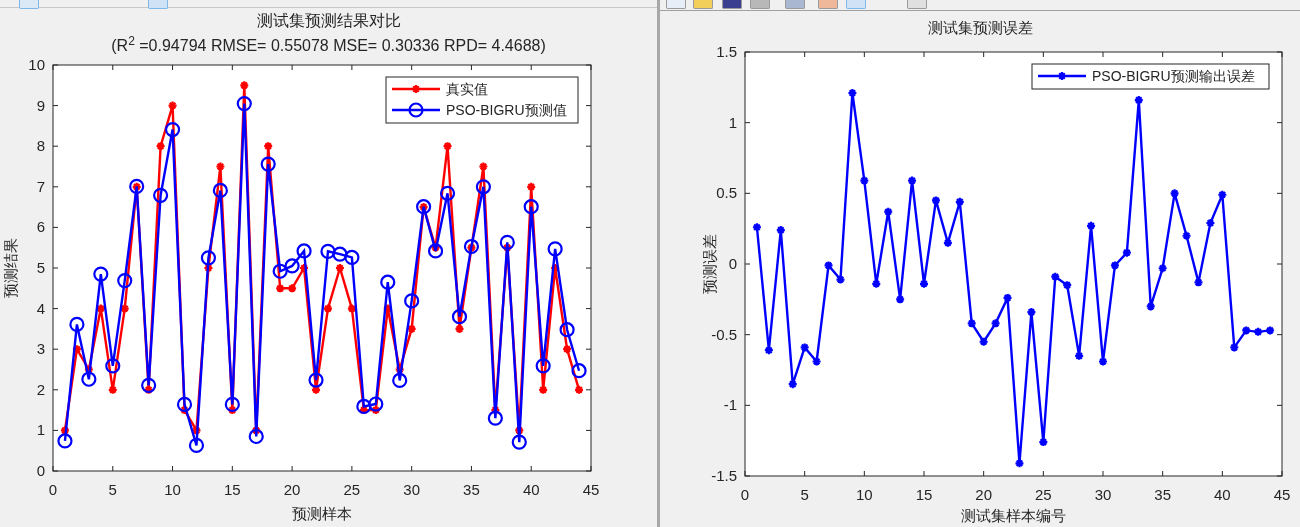 This screenshot has height=527, width=1300. What do you see at coordinates (322, 513) in the screenshot?
I see `x-axis-label: 预测样本` at bounding box center [322, 513].